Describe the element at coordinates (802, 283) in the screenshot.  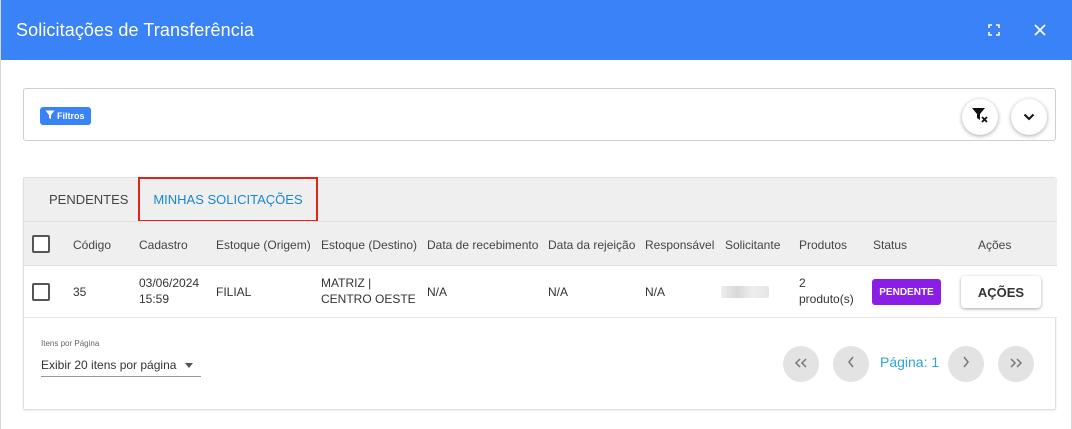
I see `cell-produtos-count: 2` at that location.